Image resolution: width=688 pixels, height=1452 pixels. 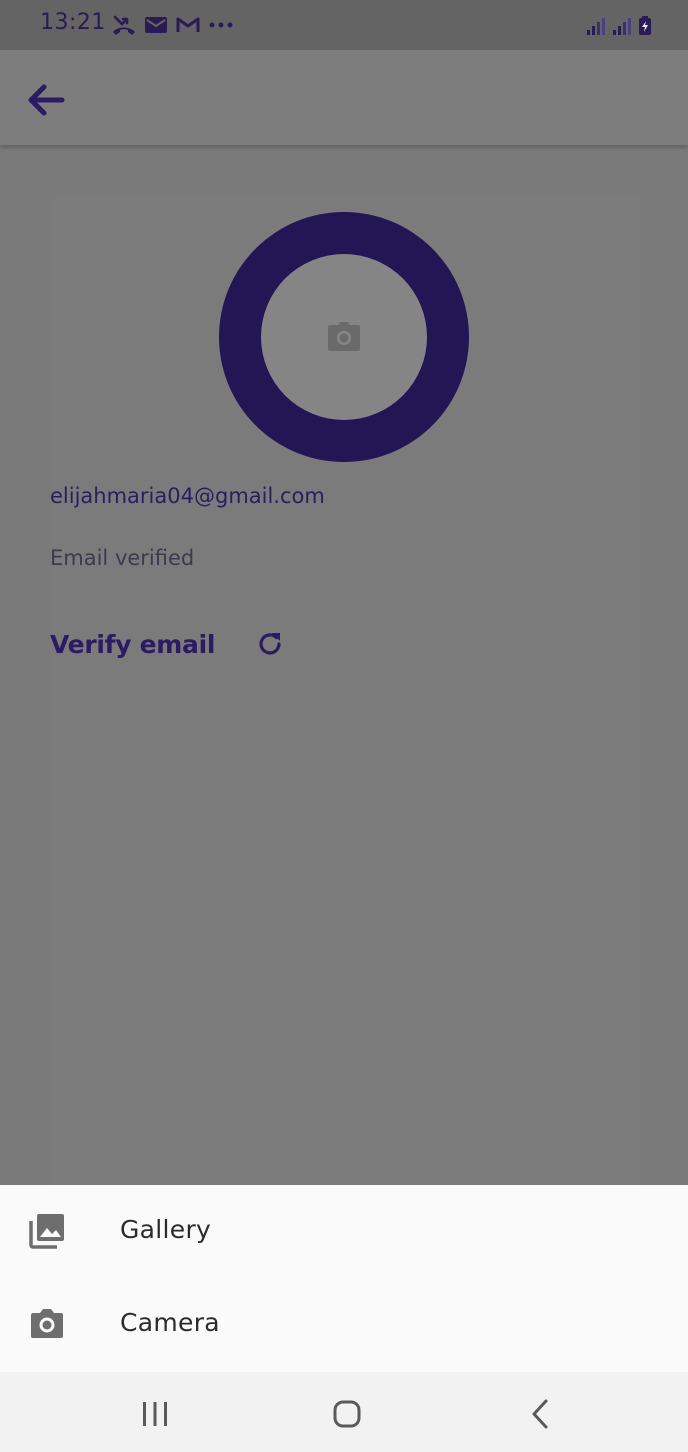 I want to click on email-address: elijahmaria04@gmail.com, so click(x=187, y=496).